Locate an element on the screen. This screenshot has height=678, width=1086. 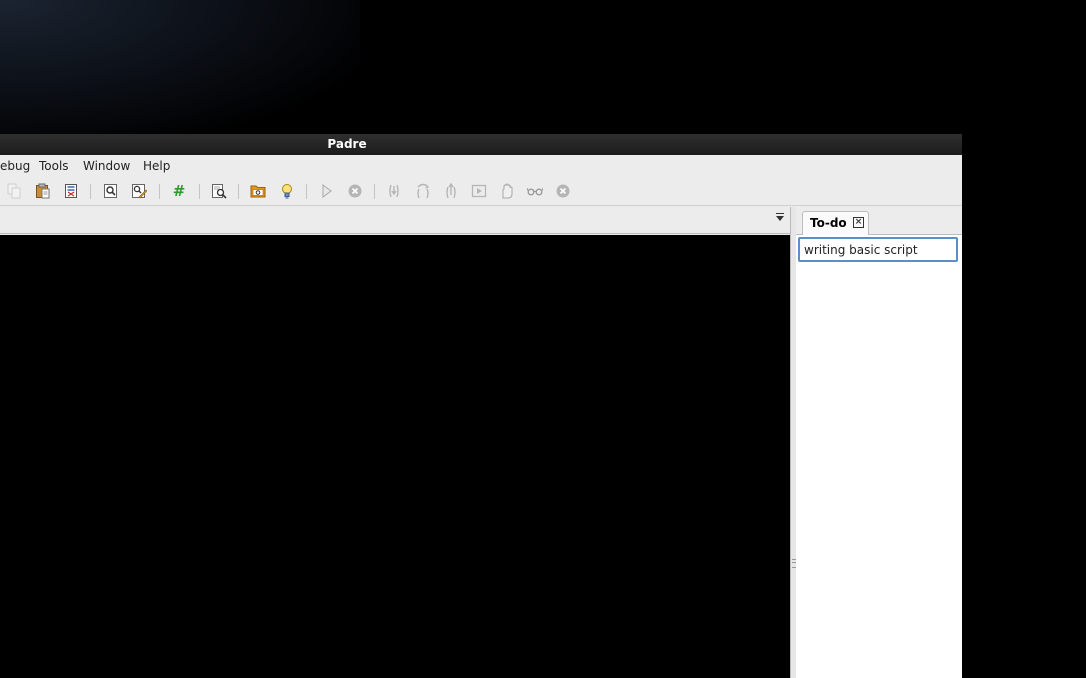
watch-icon is located at coordinates (535, 191).